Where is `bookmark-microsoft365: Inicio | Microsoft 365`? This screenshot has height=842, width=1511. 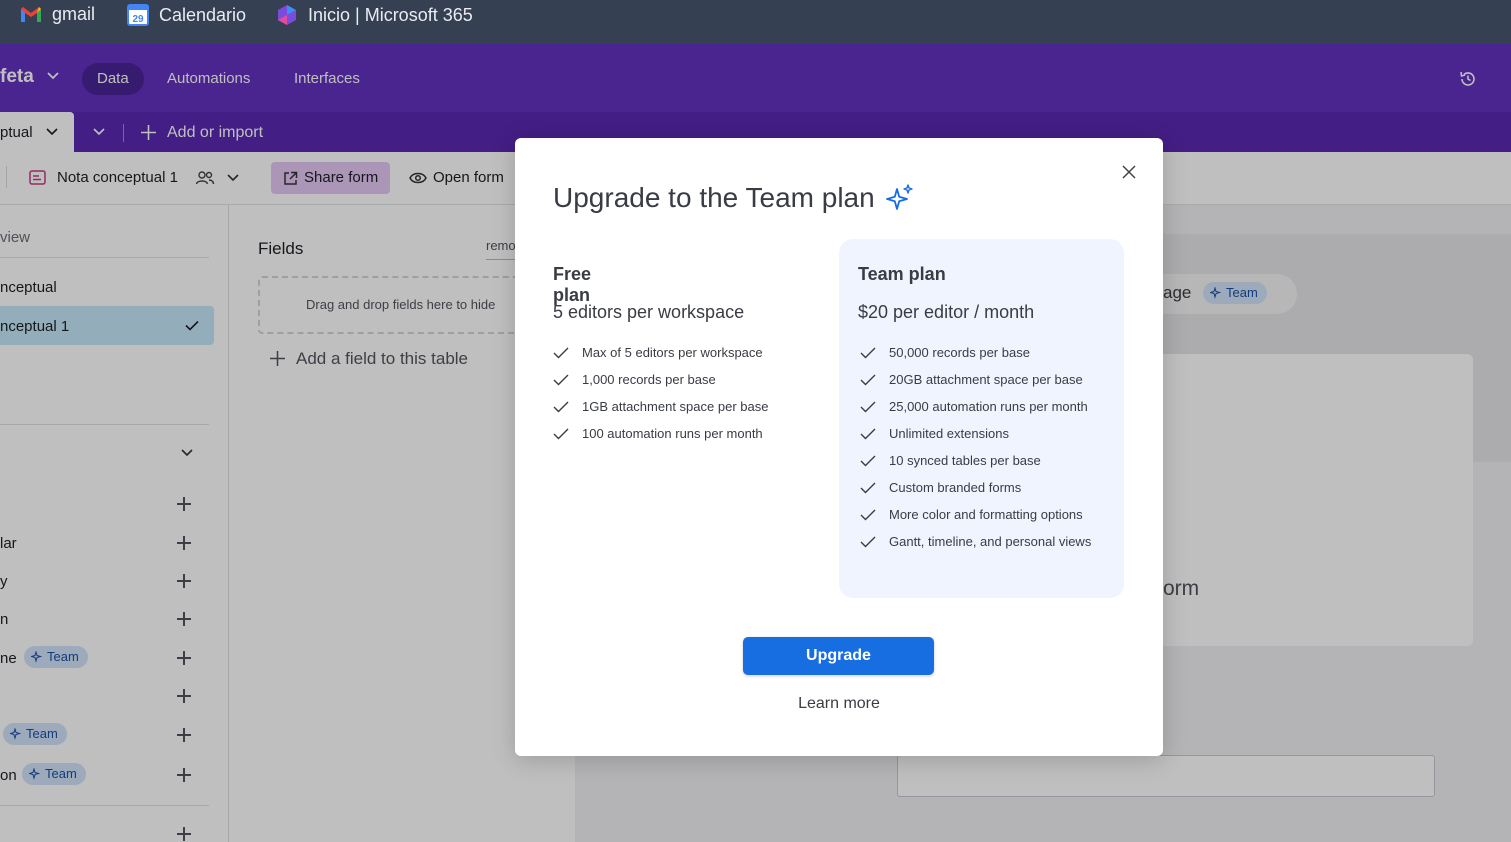 bookmark-microsoft365: Inicio | Microsoft 365 is located at coordinates (374, 15).